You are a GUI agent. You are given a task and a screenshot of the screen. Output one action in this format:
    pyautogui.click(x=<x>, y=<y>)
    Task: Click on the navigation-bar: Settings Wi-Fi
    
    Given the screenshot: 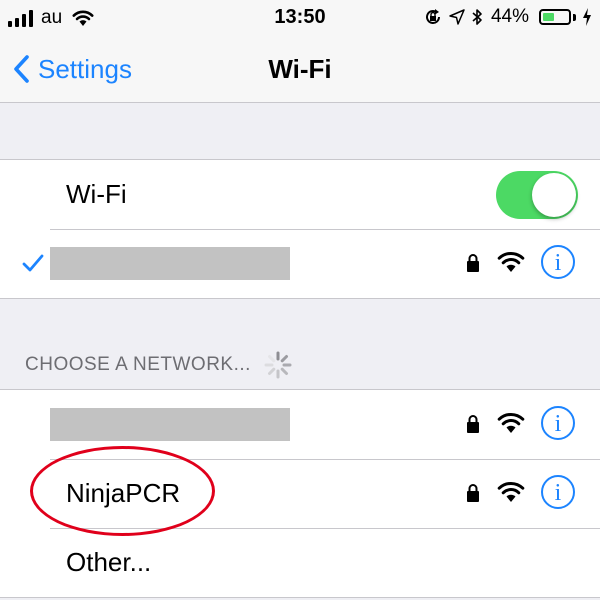 What is the action you would take?
    pyautogui.click(x=300, y=69)
    